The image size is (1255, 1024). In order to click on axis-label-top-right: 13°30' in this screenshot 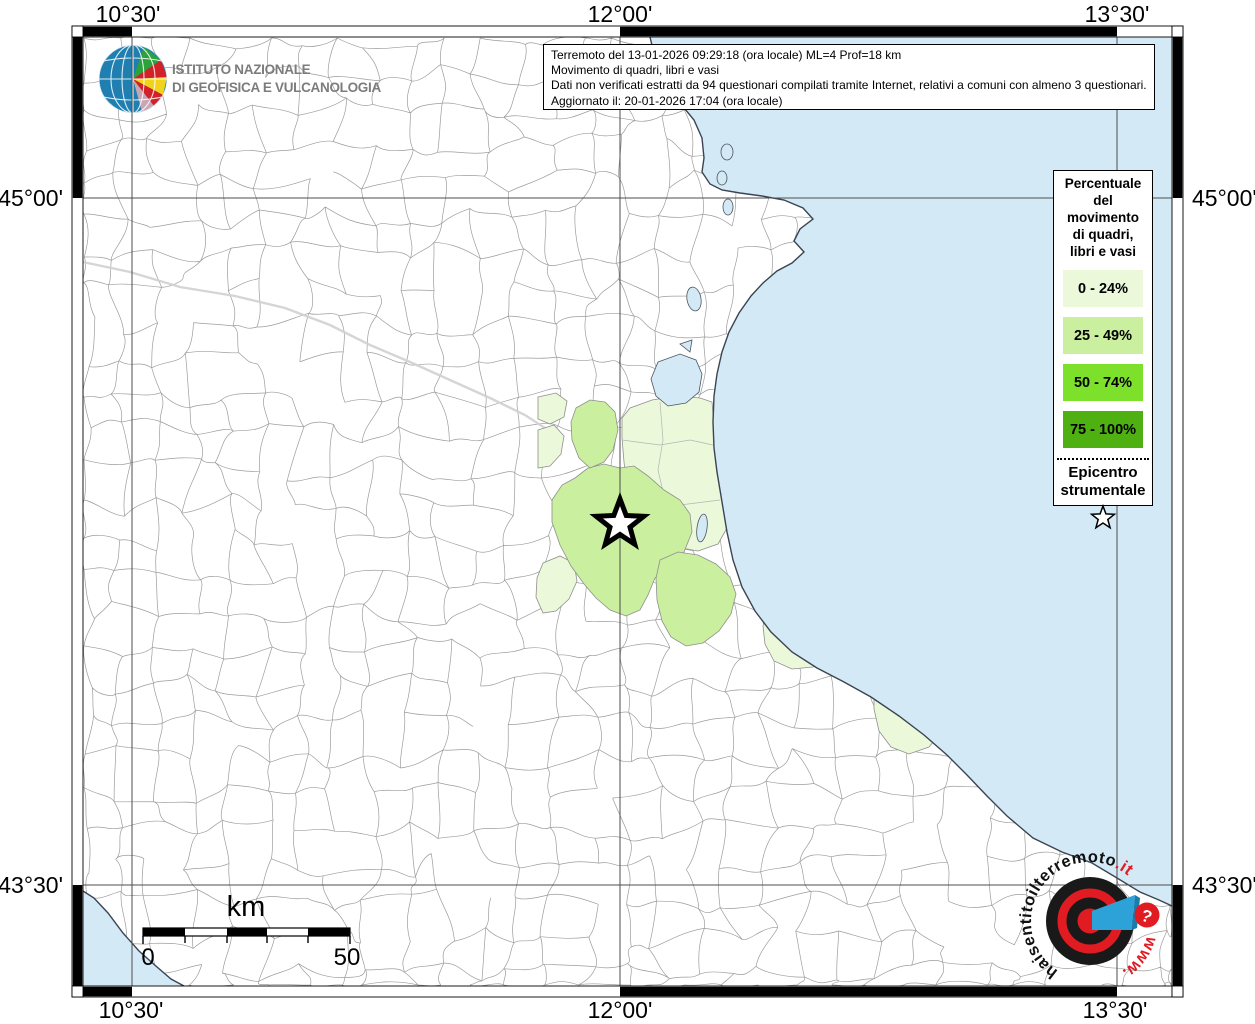, I will do `click(1117, 14)`.